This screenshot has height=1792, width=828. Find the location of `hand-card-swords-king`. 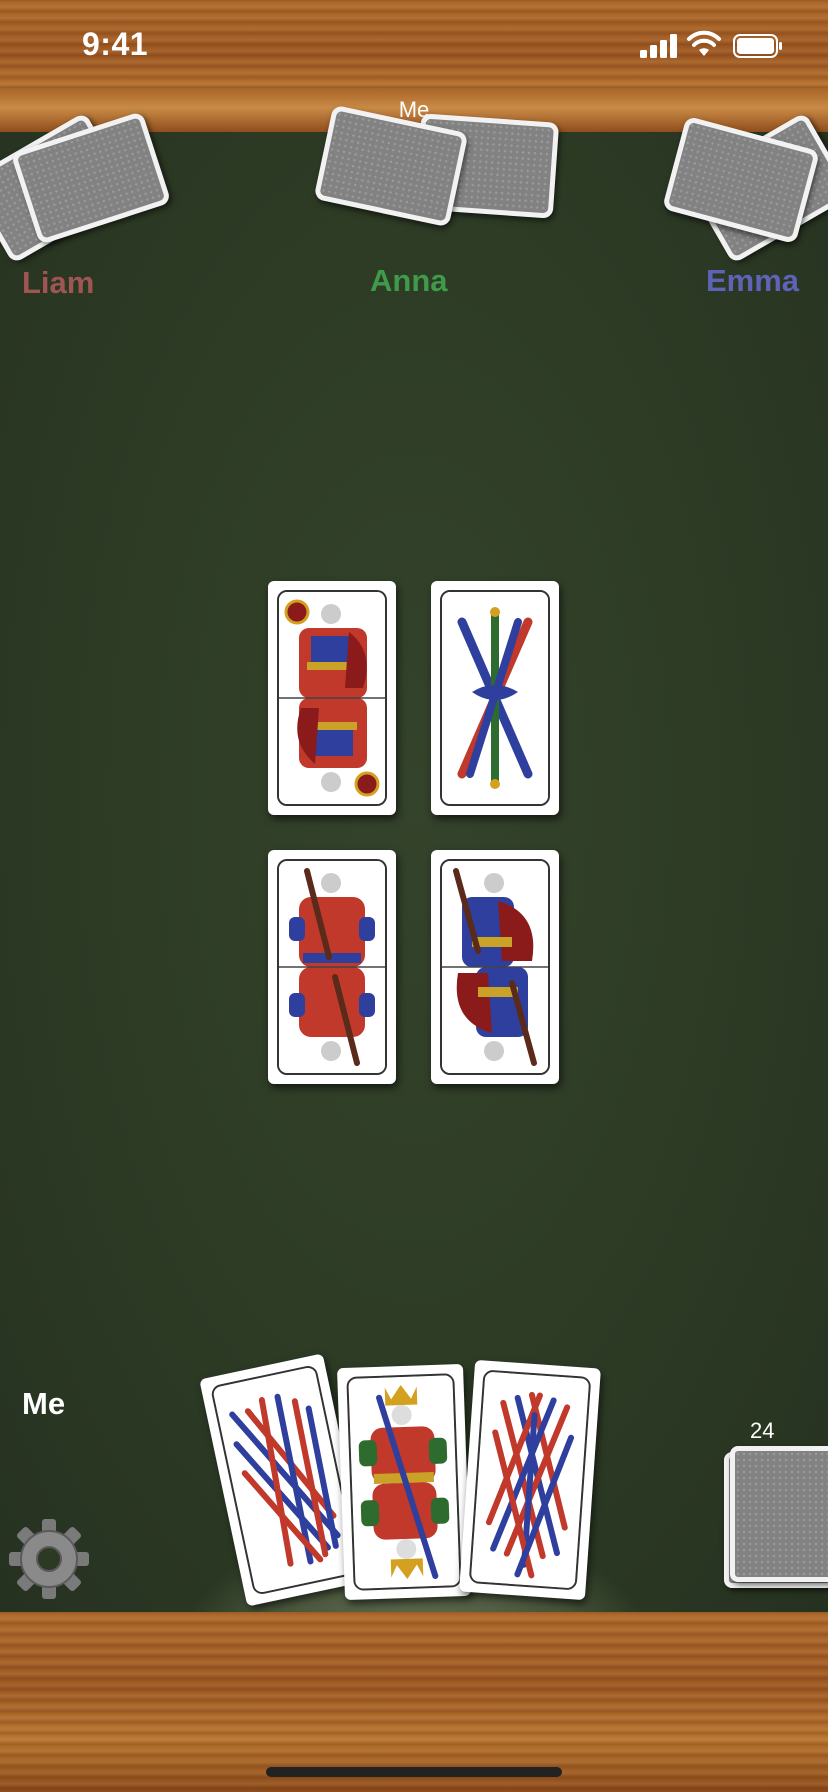

hand-card-swords-king is located at coordinates (404, 1482).